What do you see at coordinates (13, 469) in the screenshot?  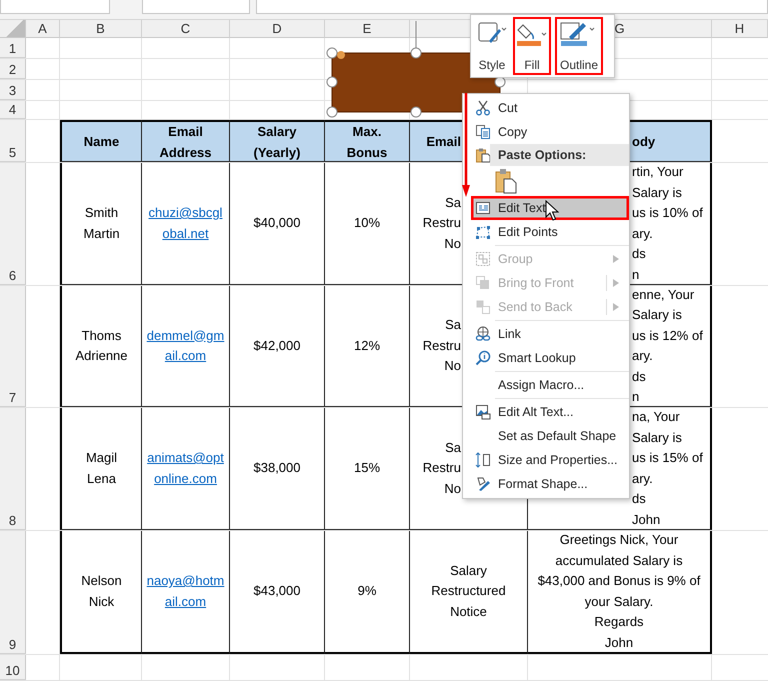 I see `row-header: 8` at bounding box center [13, 469].